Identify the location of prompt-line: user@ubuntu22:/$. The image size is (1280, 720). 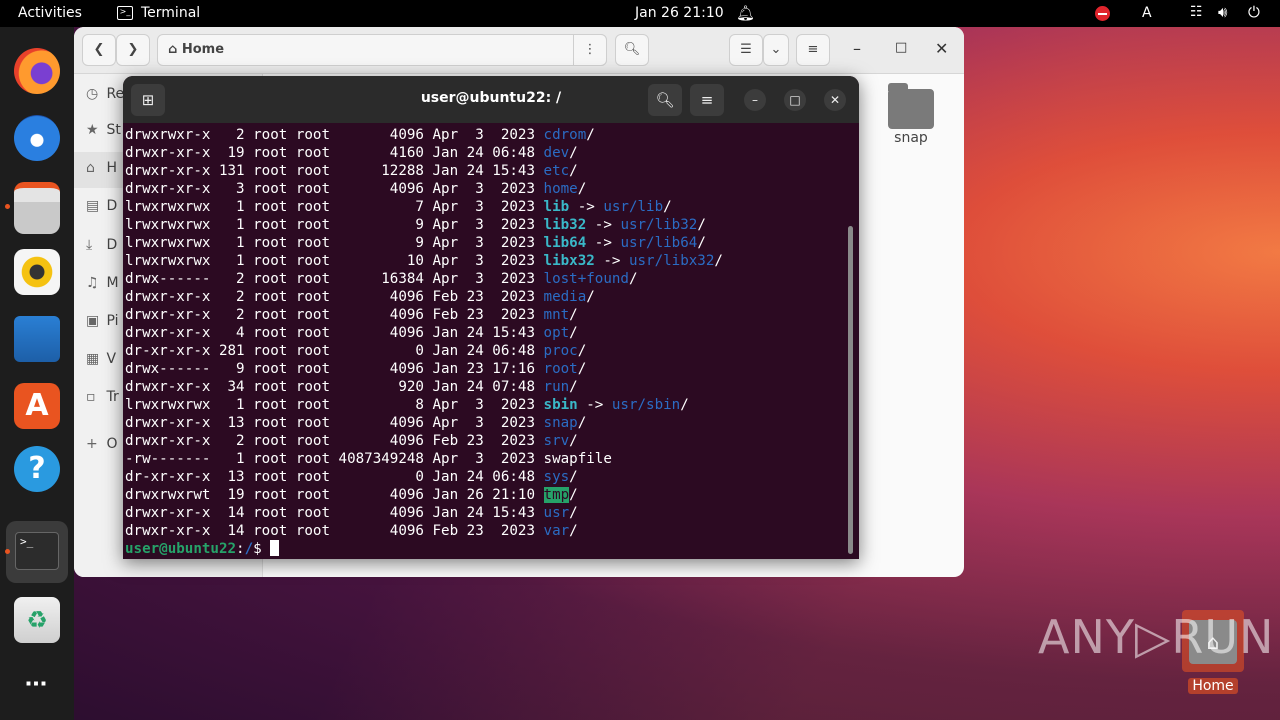
(485, 549).